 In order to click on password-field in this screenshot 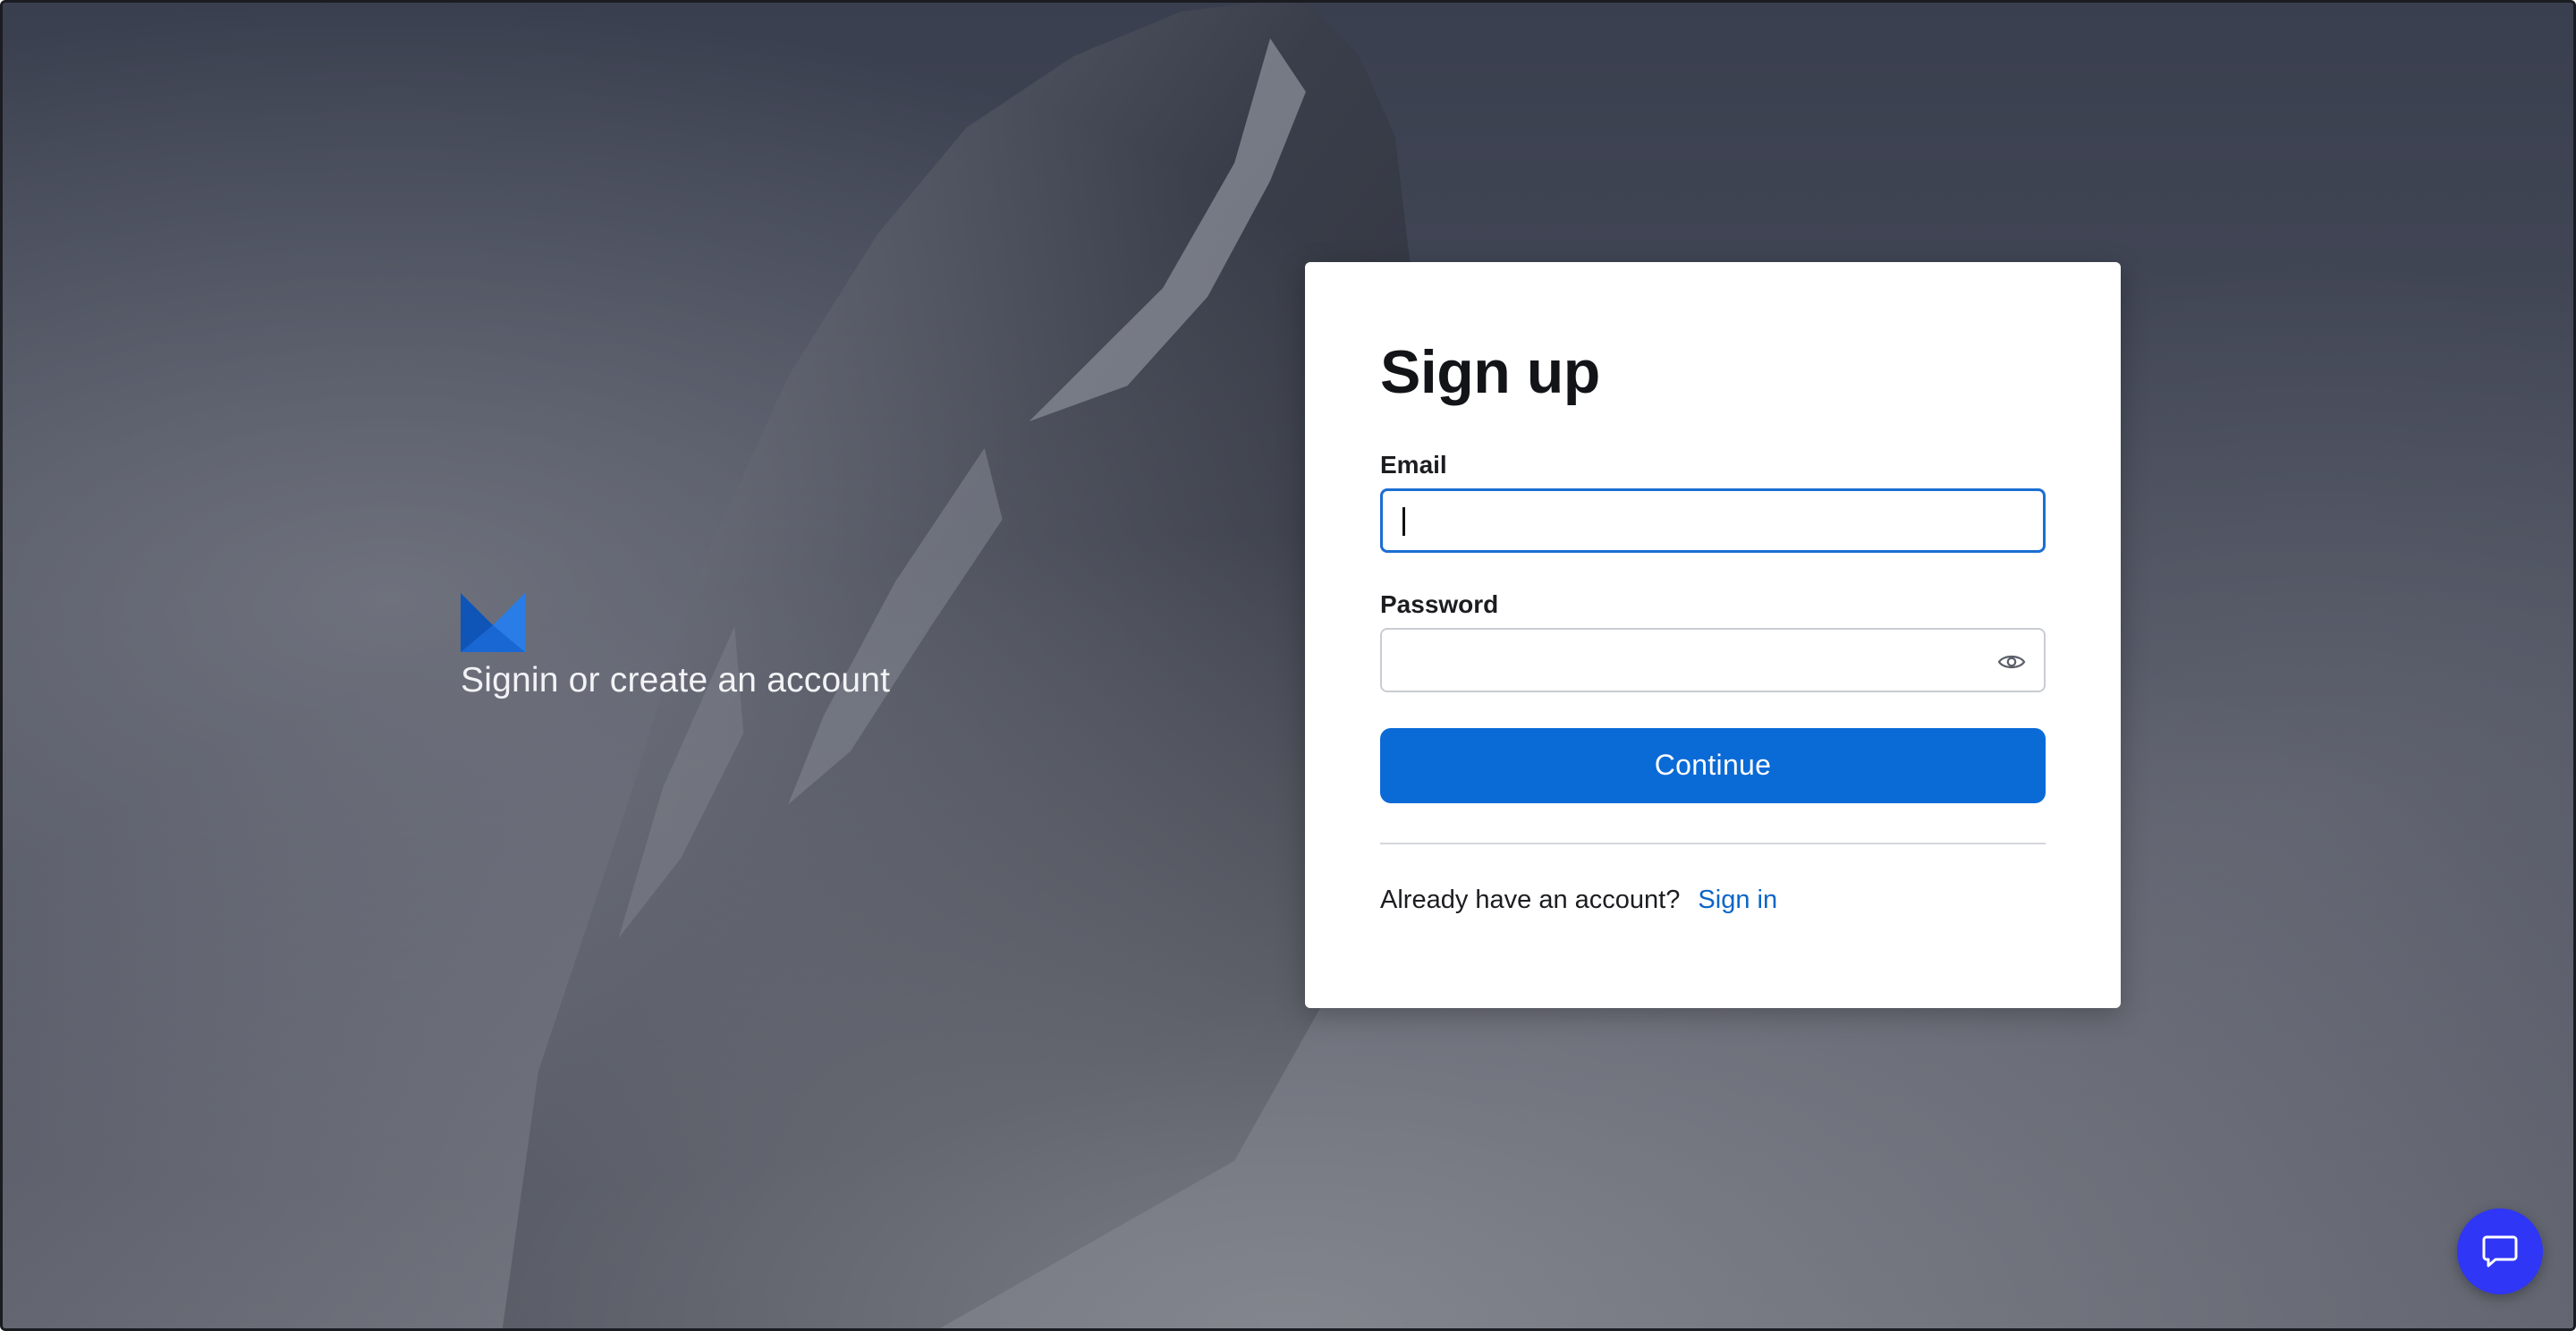, I will do `click(1713, 660)`.